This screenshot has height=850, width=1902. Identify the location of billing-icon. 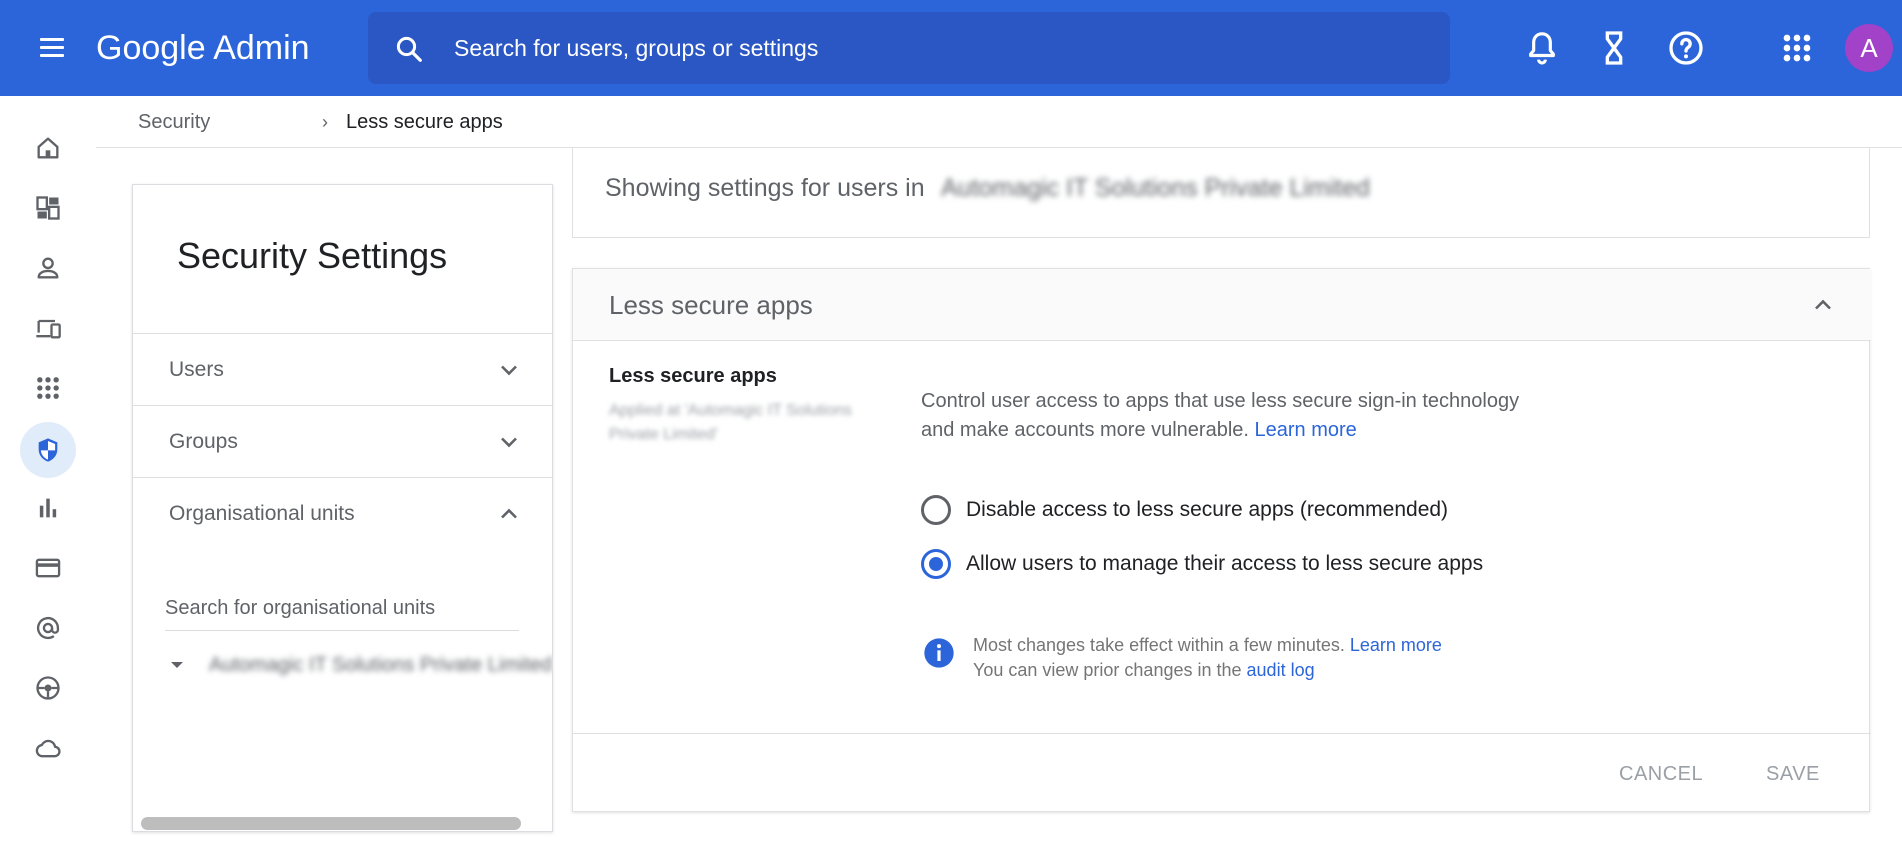
(48, 568).